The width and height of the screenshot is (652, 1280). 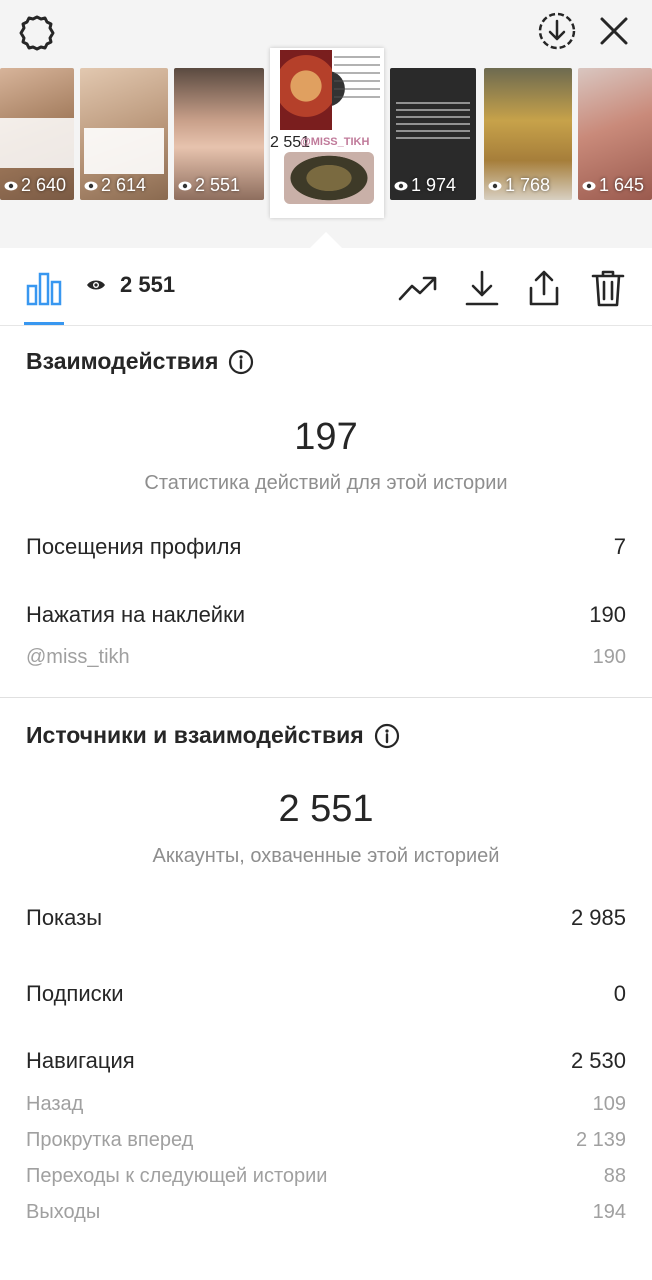 What do you see at coordinates (614, 31) in the screenshot?
I see `close-icon` at bounding box center [614, 31].